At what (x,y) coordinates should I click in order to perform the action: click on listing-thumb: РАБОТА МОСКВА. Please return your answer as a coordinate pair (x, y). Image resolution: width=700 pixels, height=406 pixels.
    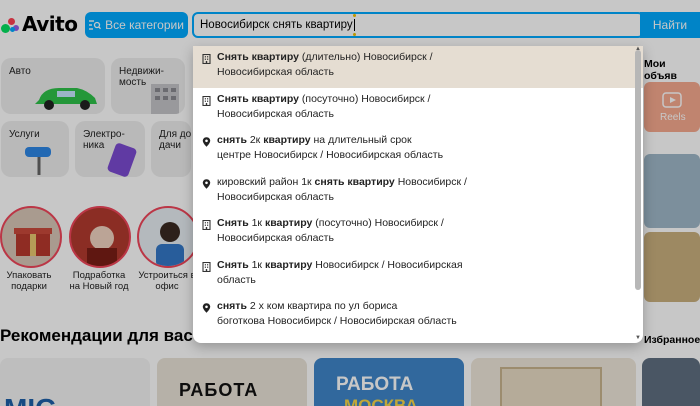
    Looking at the image, I should click on (389, 382).